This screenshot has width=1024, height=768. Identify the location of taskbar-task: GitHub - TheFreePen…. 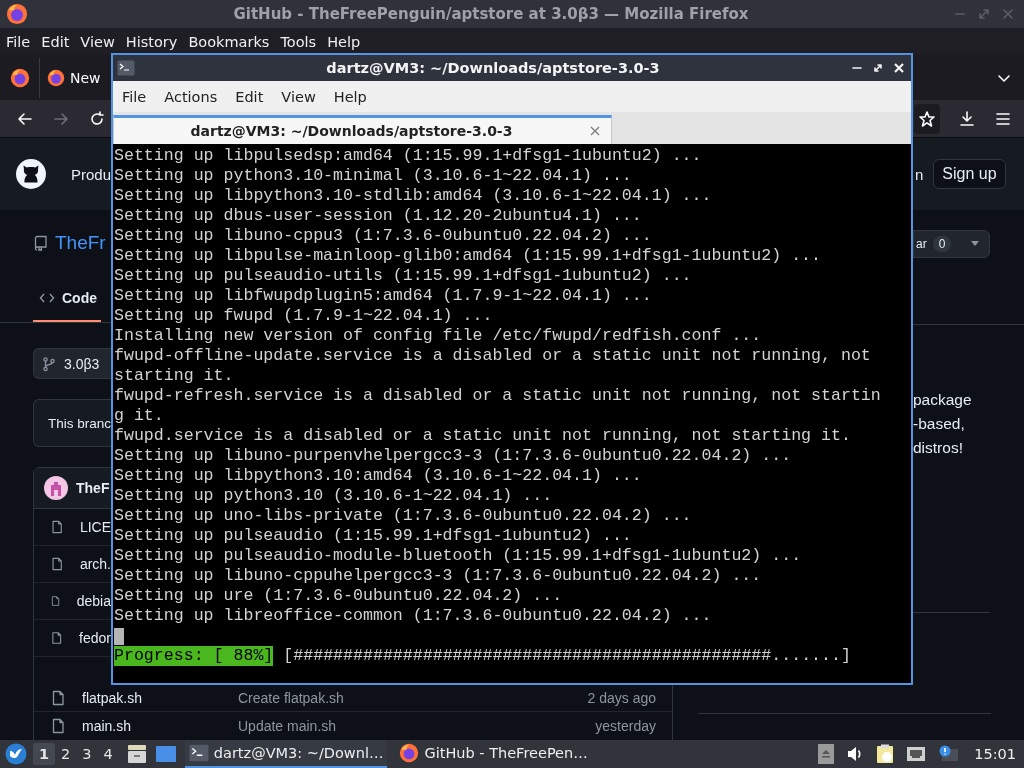
(493, 754).